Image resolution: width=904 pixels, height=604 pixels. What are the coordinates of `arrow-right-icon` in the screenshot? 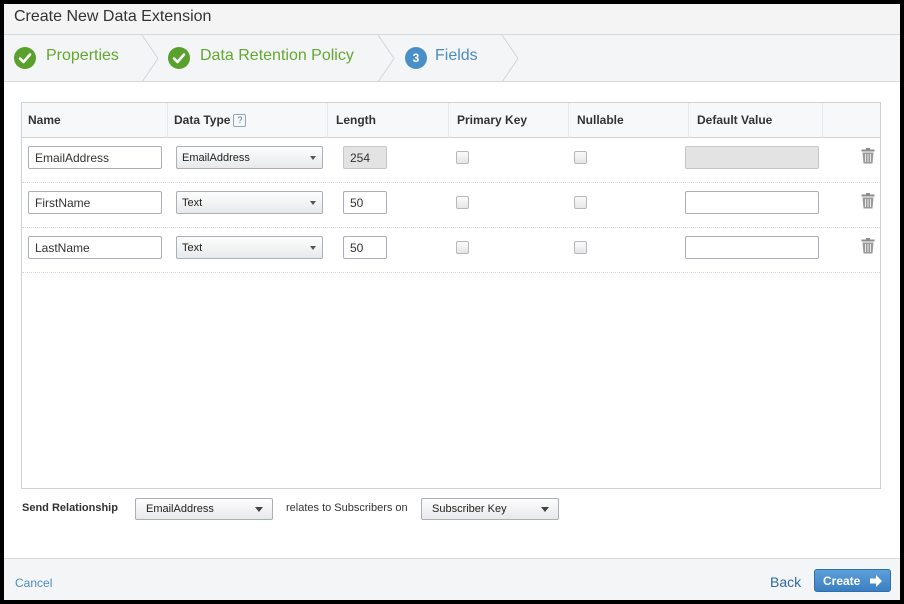 It's located at (876, 581).